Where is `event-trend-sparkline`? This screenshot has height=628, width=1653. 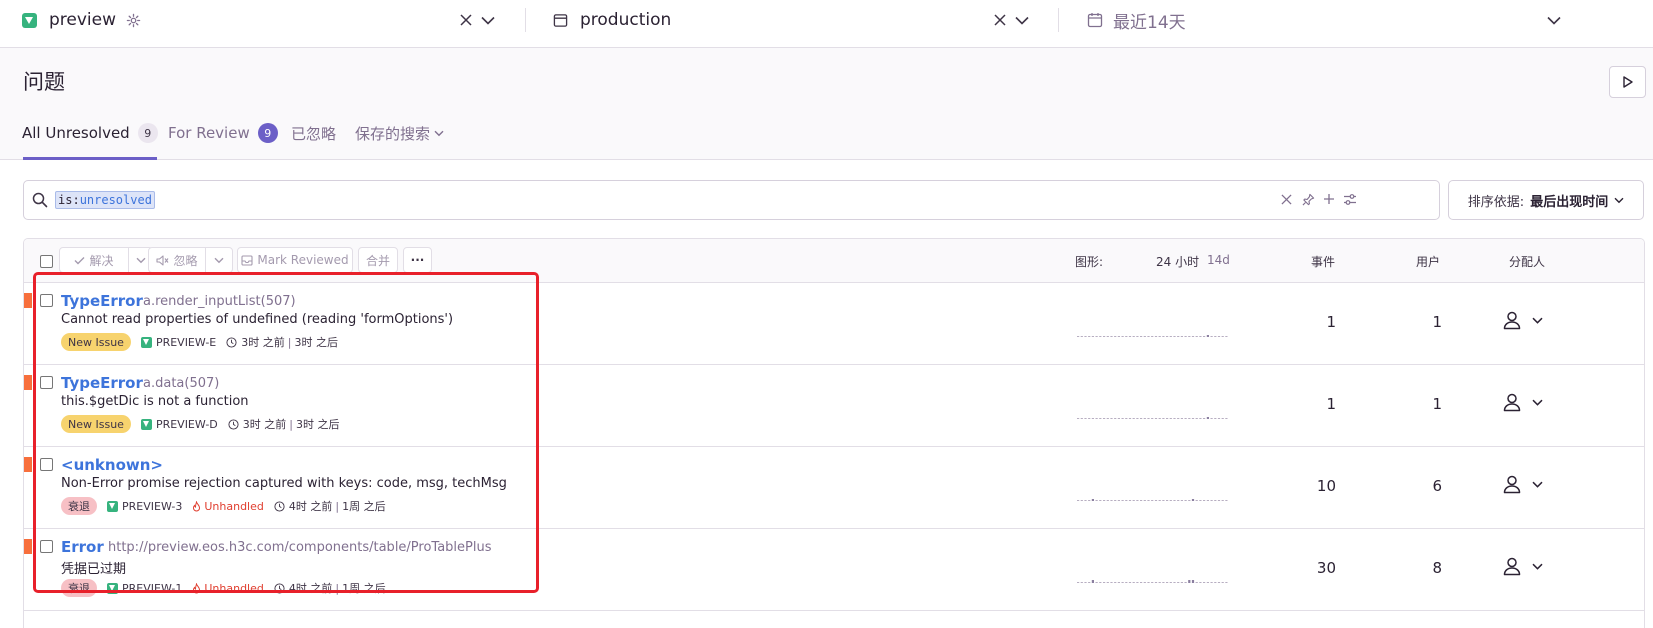
event-trend-sparkline is located at coordinates (1152, 336).